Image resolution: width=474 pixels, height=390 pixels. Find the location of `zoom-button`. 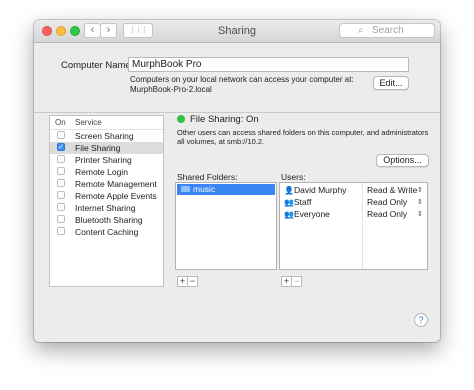

zoom-button is located at coordinates (75, 31).